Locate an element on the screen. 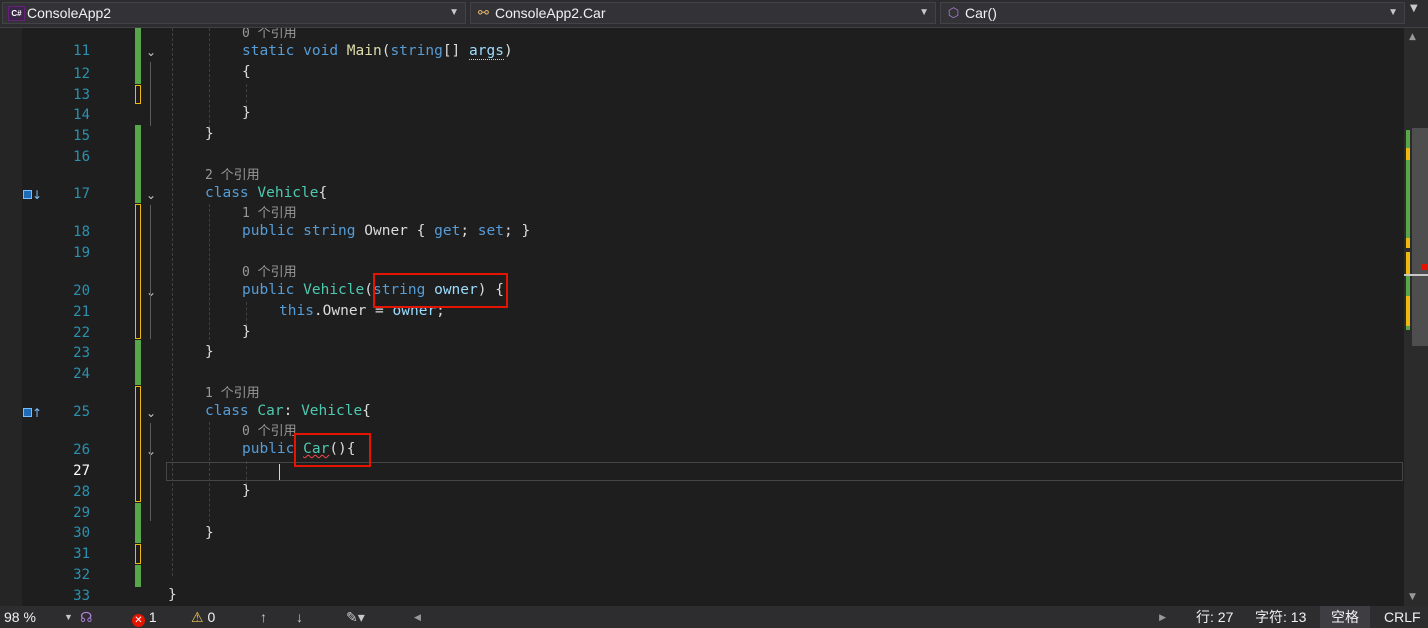 The width and height of the screenshot is (1428, 628). code-text: class Vehicle{ is located at coordinates (266, 193).